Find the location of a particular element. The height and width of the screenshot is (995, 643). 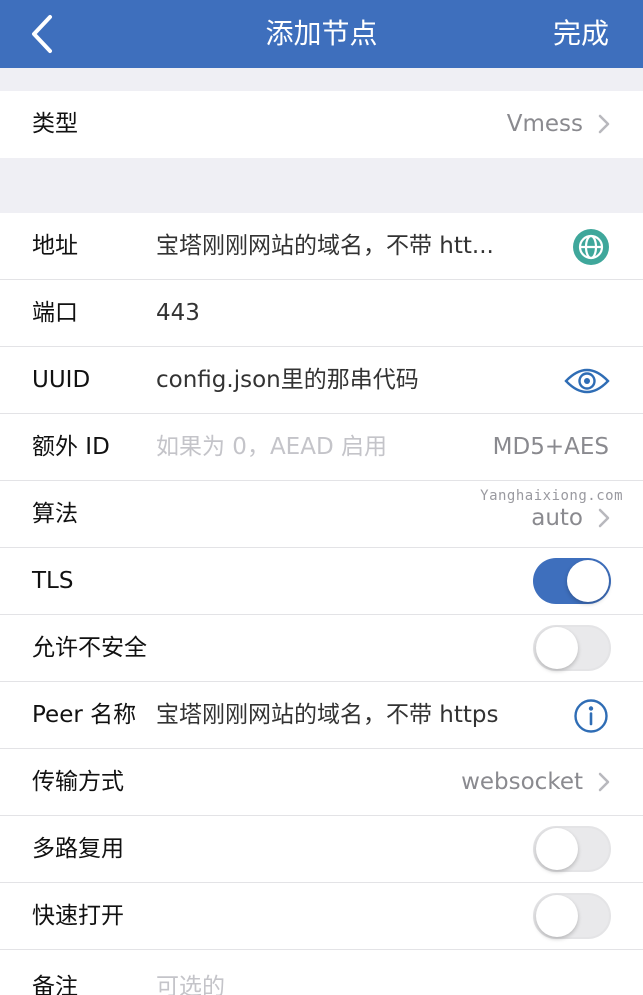

fast-open-toggle is located at coordinates (572, 916).